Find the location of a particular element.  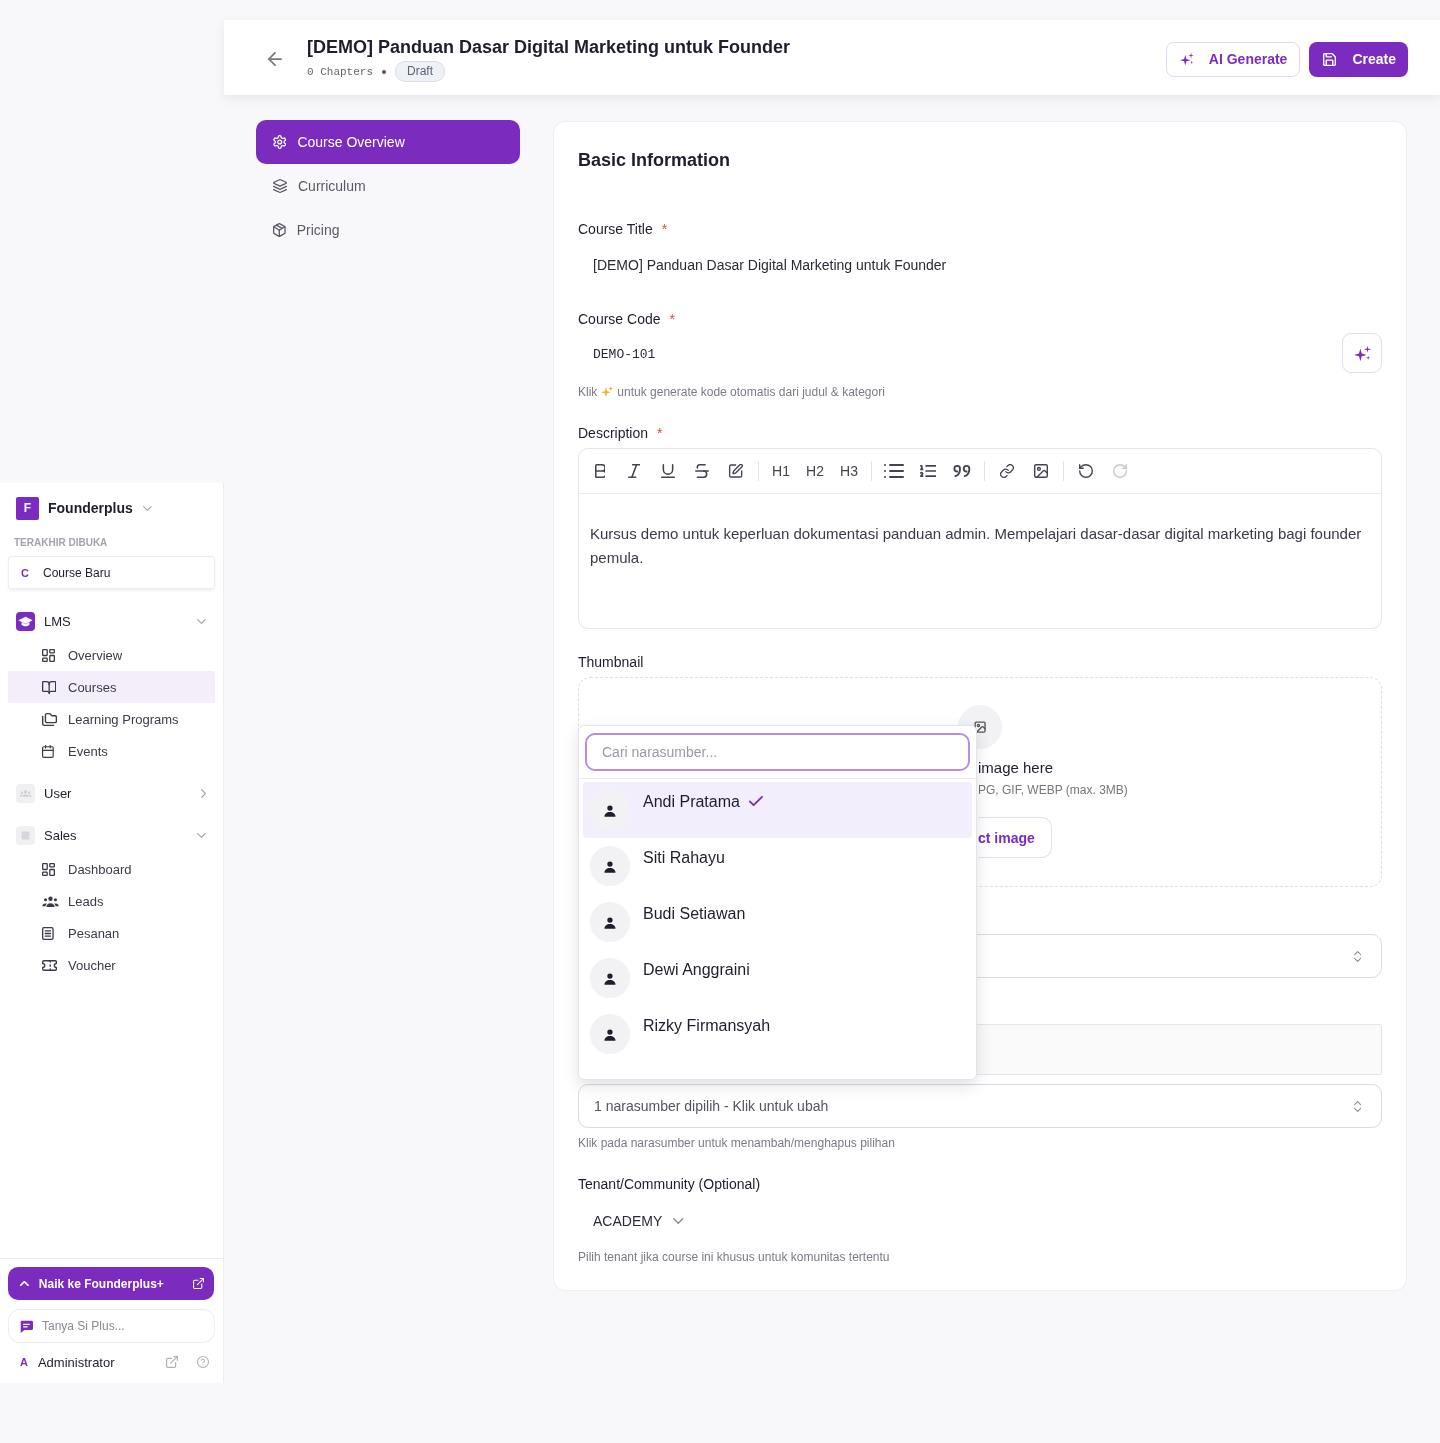

dropzone-title: image here is located at coordinates (1016, 768).